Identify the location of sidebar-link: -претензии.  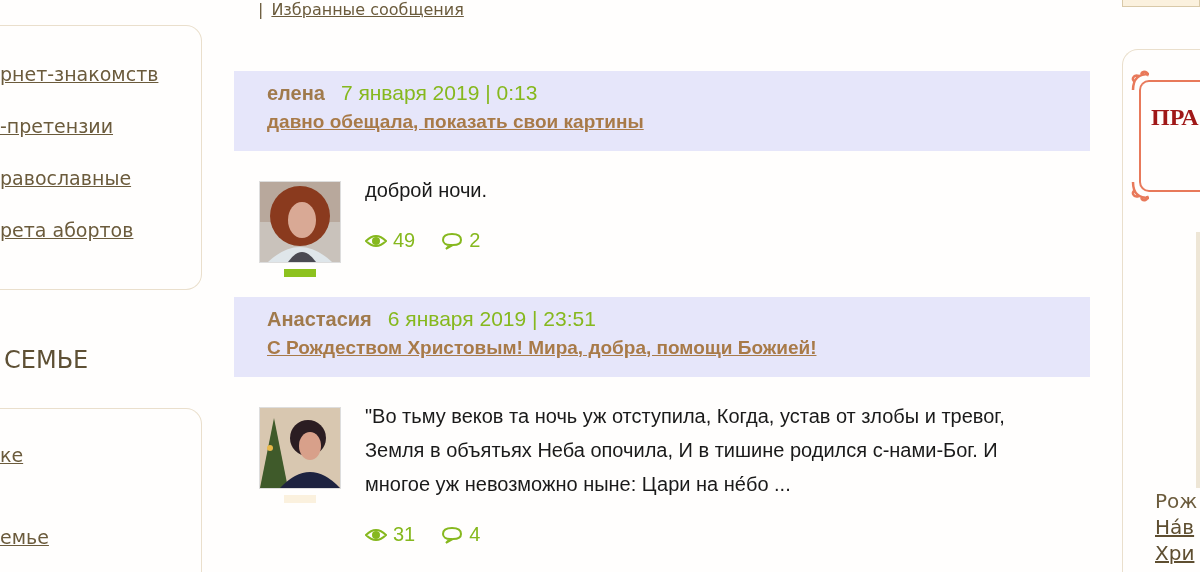
(56, 126).